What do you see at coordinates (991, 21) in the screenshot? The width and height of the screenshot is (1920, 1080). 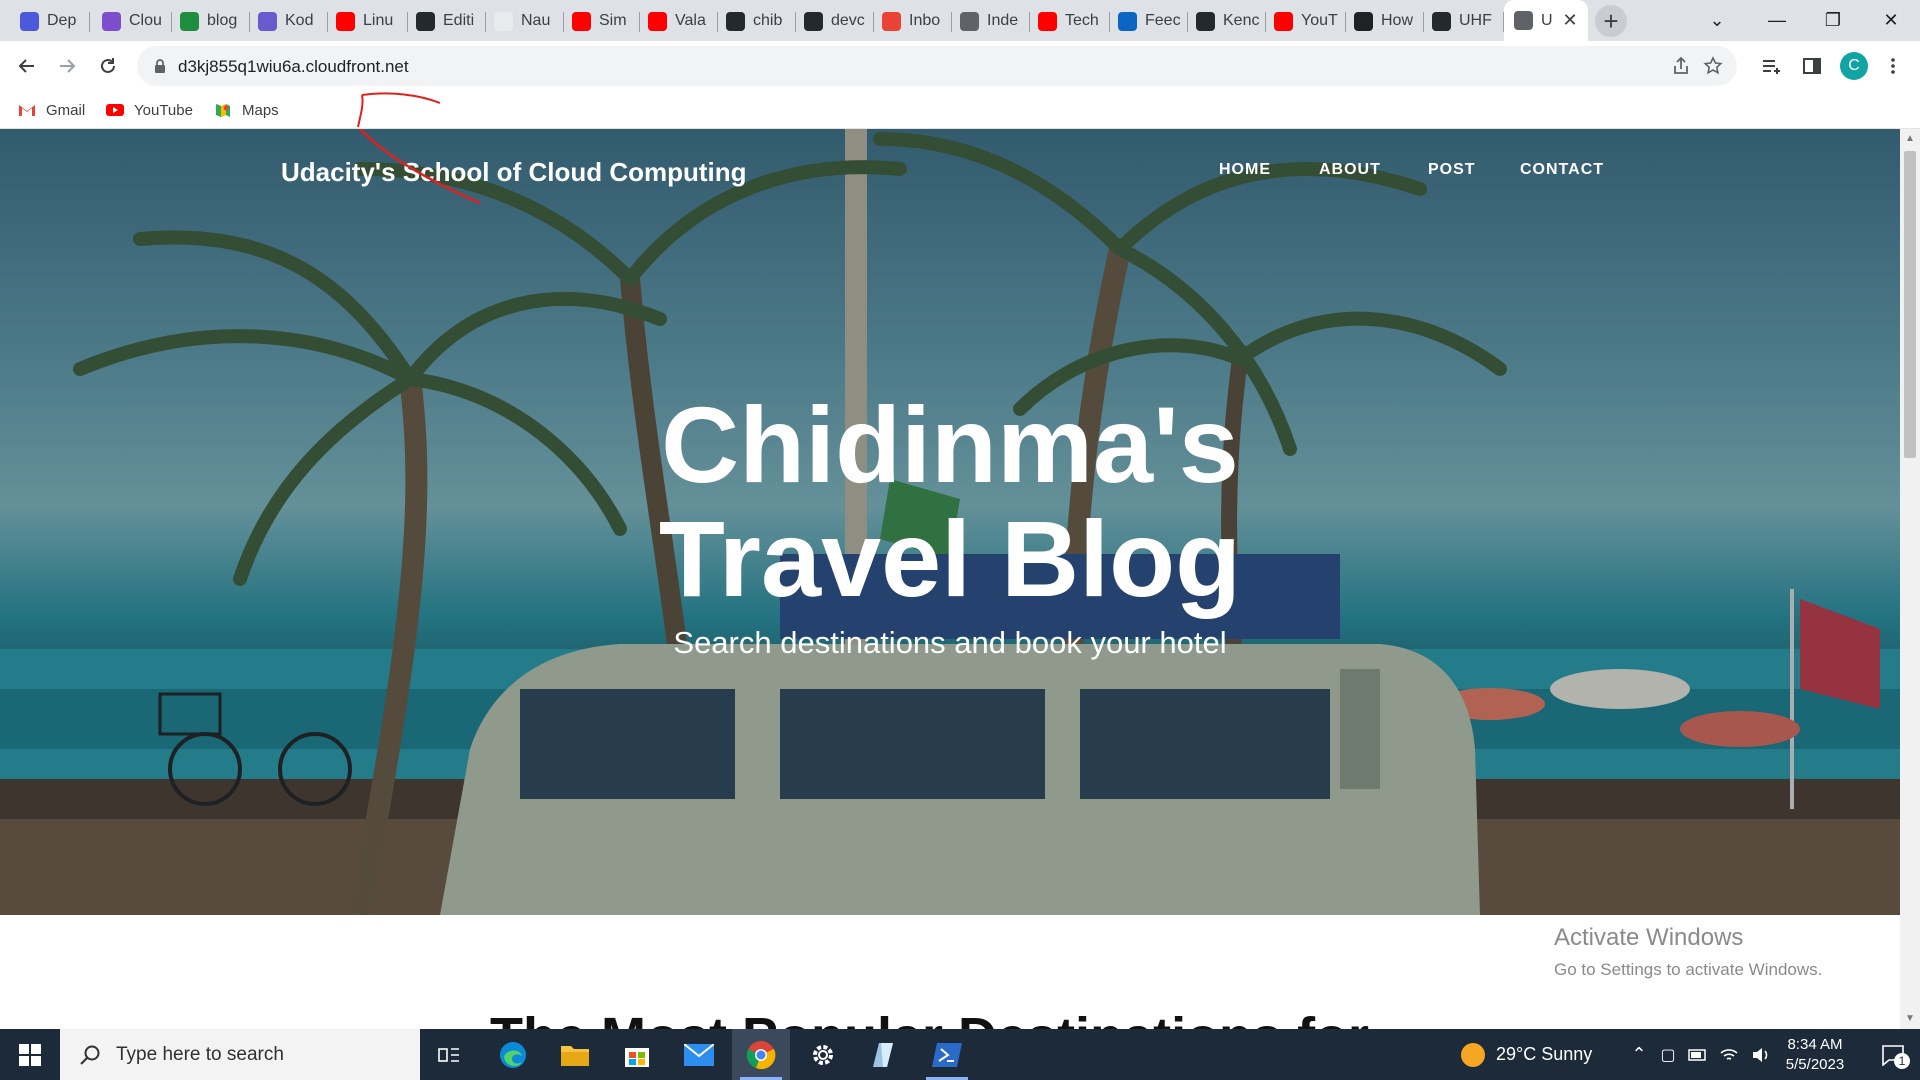 I see `browser-tab: Inde` at bounding box center [991, 21].